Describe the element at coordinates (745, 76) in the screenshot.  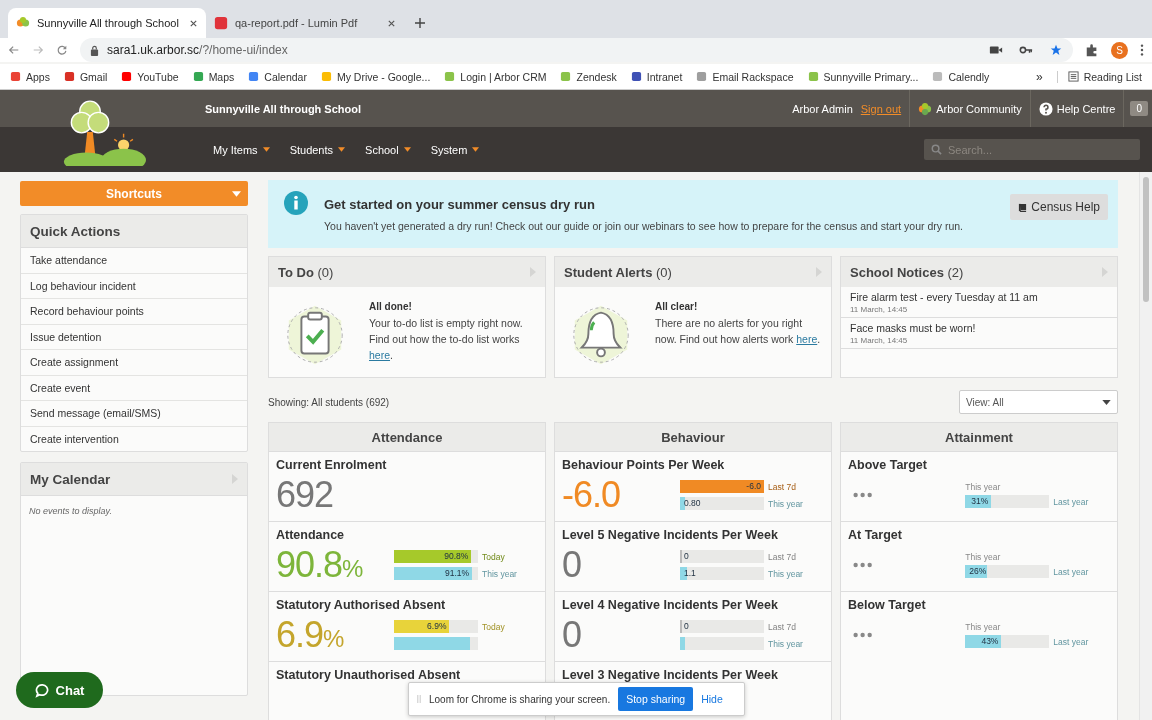
I see `bookmark: Email Rackspace` at that location.